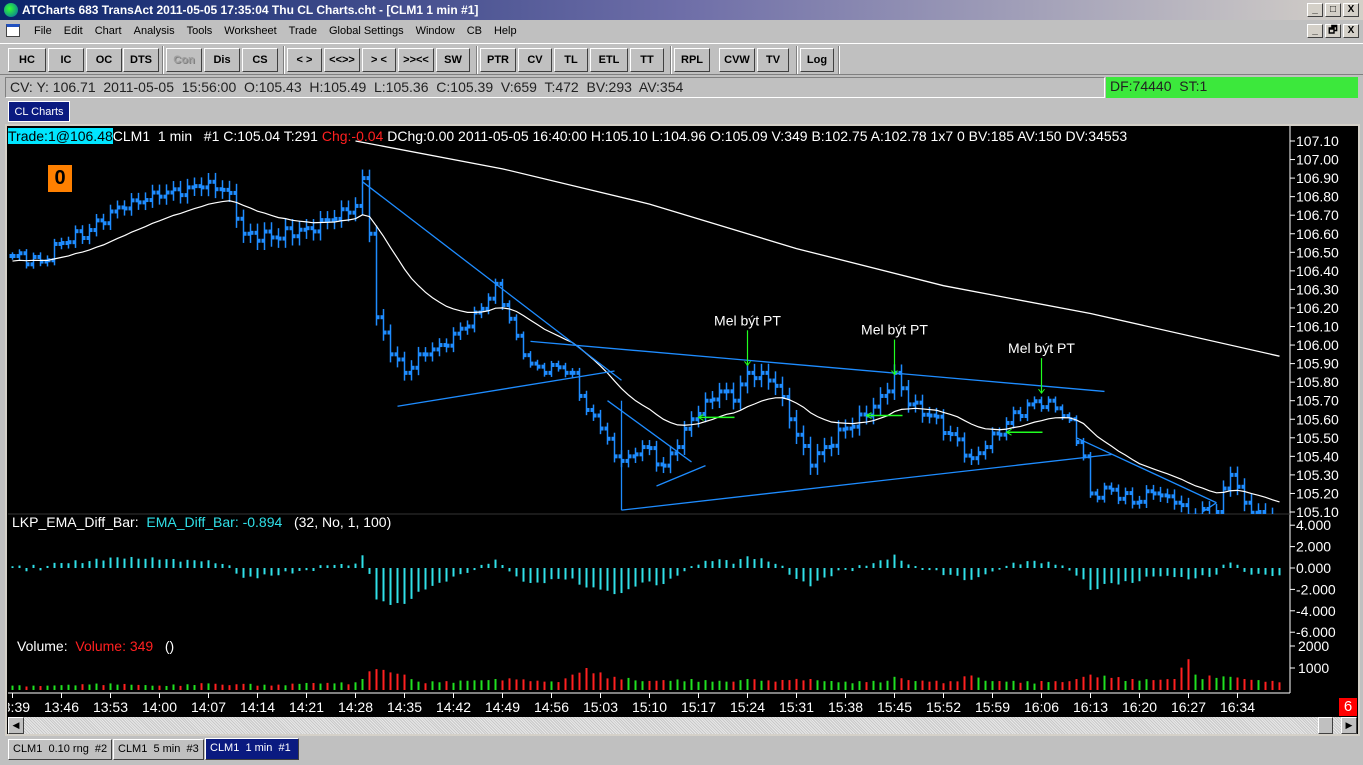  Describe the element at coordinates (505, 31) in the screenshot. I see `menu-help: Help` at that location.